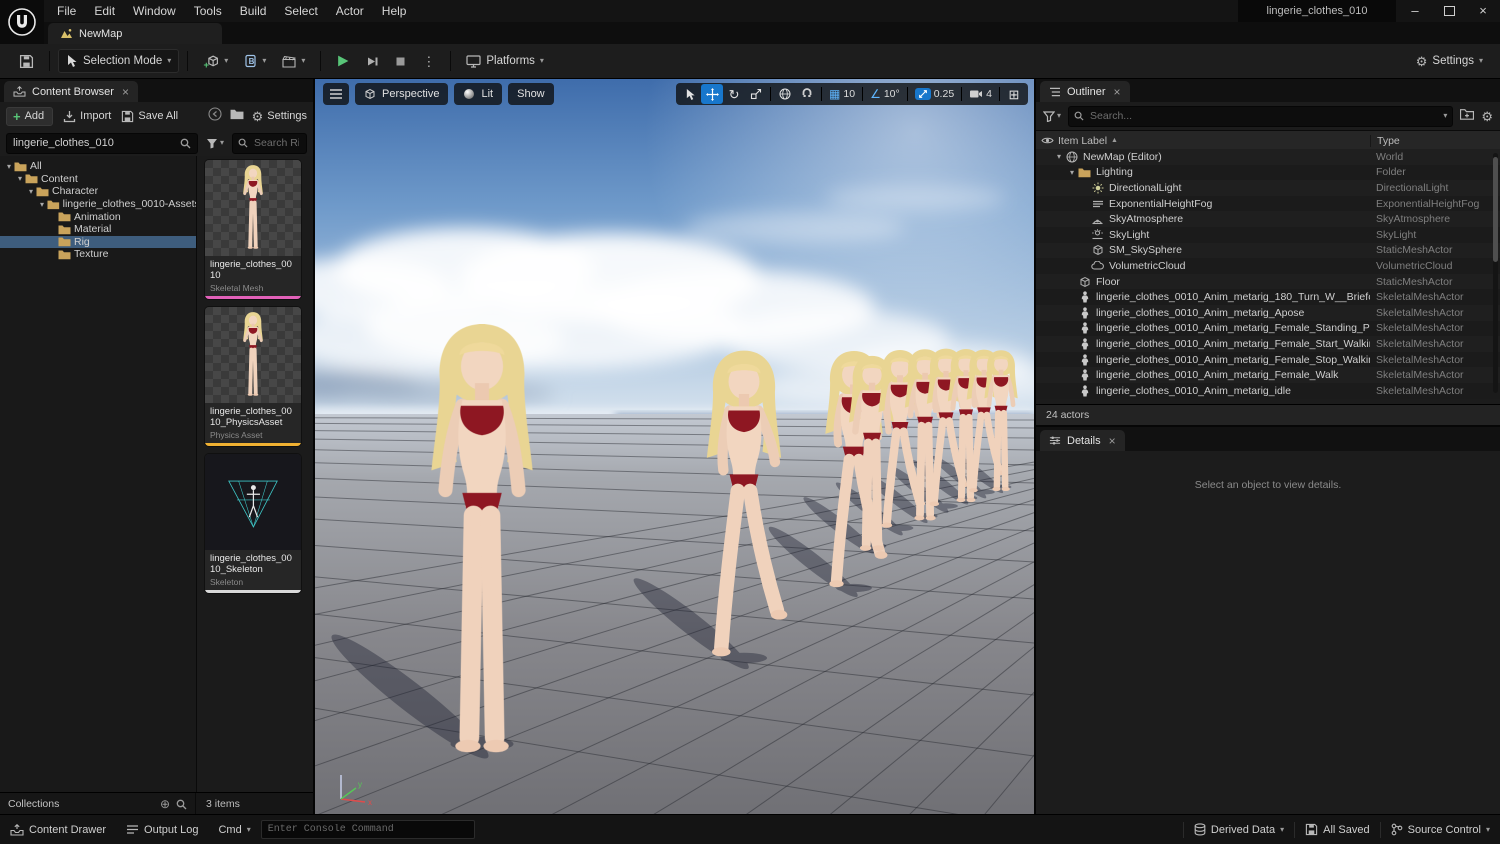 The height and width of the screenshot is (844, 1500). Describe the element at coordinates (162, 829) in the screenshot. I see `output-log-button: Output Log` at that location.